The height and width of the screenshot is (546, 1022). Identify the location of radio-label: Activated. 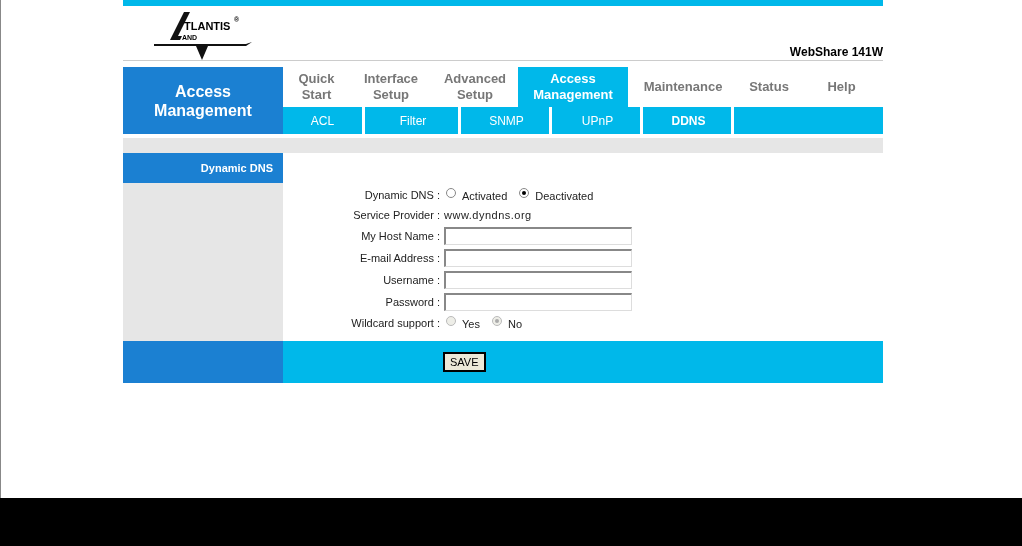
(485, 196).